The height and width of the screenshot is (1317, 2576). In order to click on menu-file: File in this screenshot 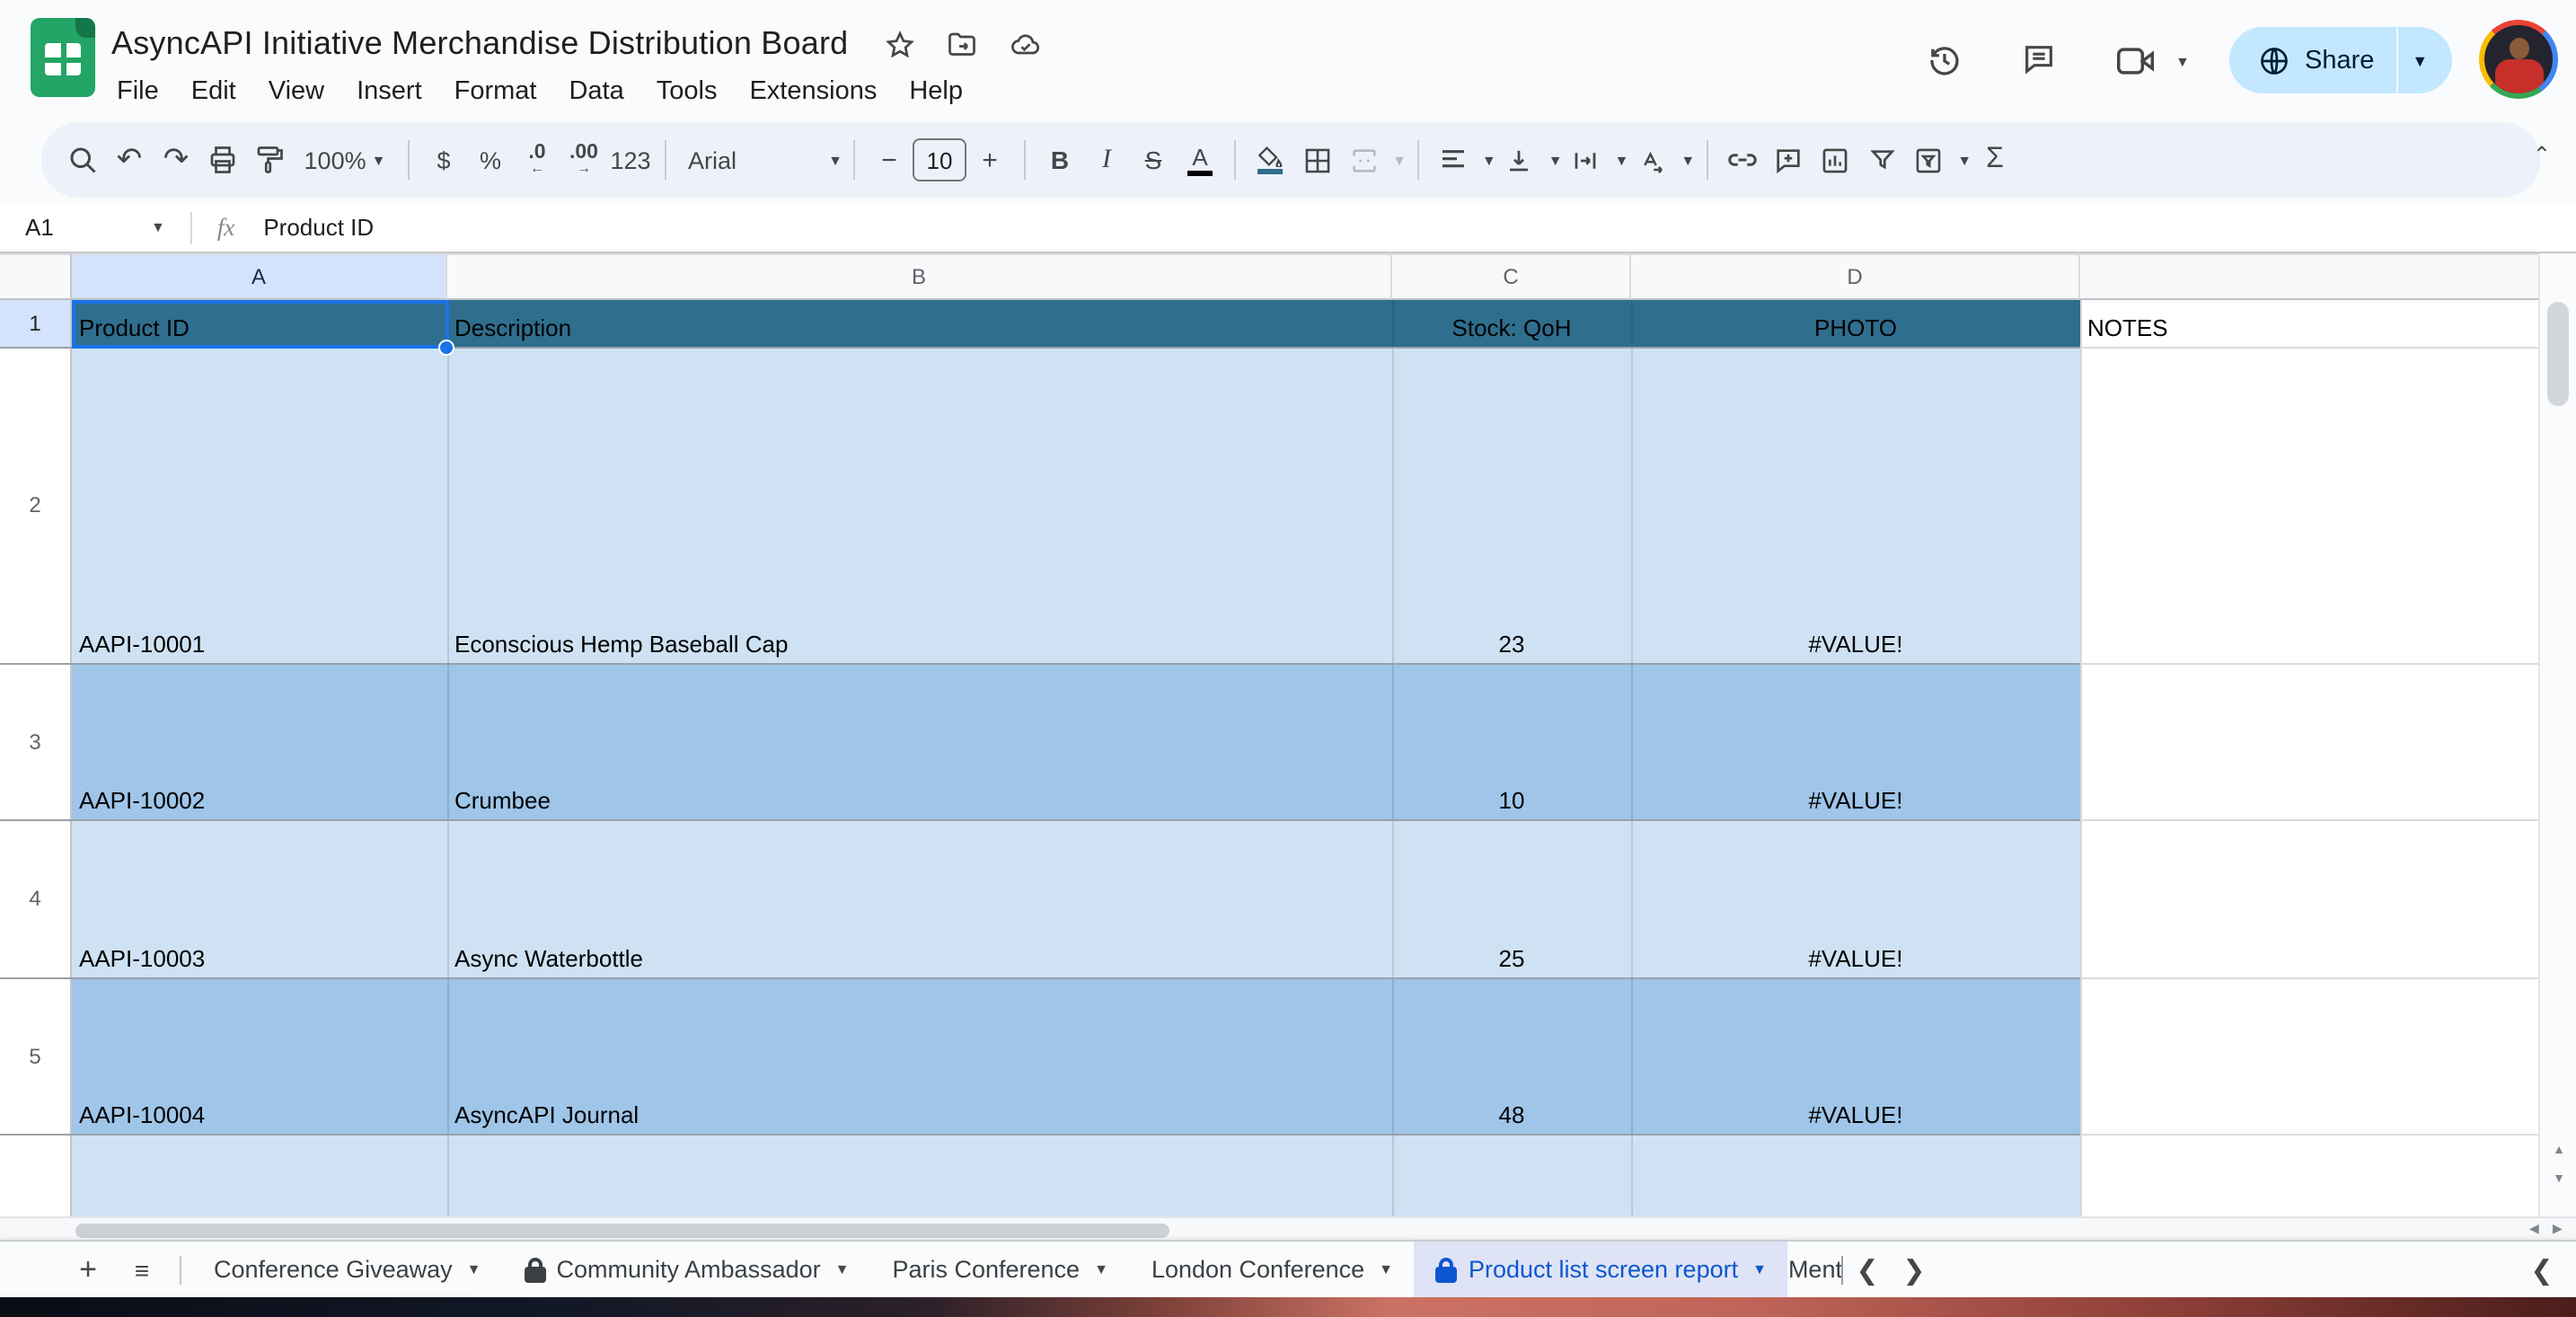, I will do `click(138, 91)`.